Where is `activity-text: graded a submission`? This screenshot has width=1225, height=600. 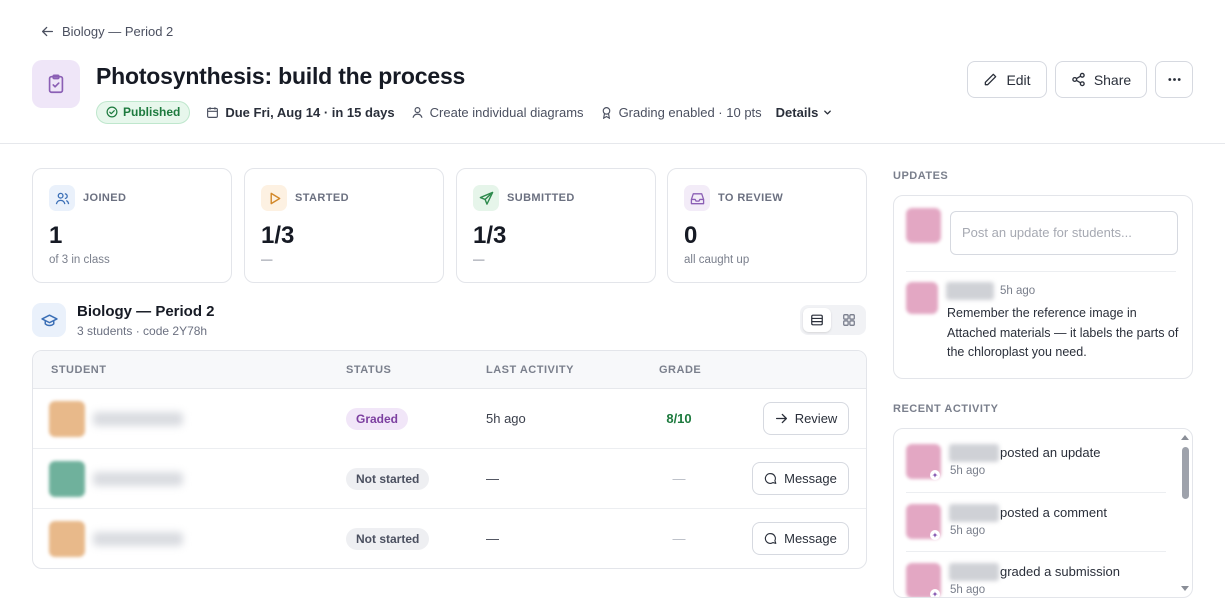 activity-text: graded a submission is located at coordinates (1060, 571).